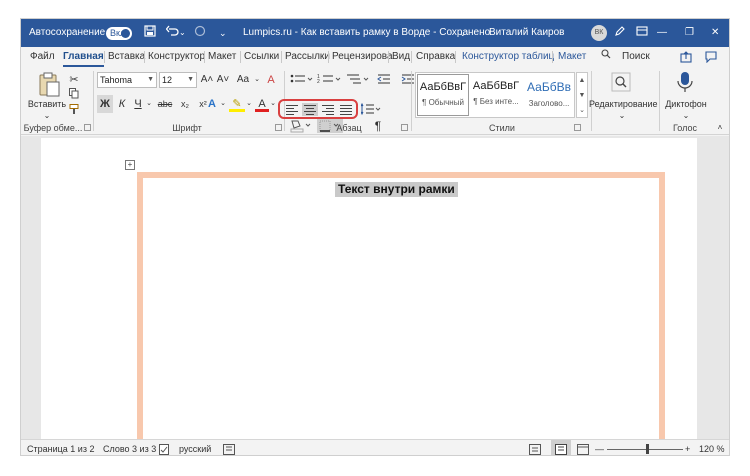 The height and width of the screenshot is (476, 750). I want to click on grow-font-button: A˄, so click(207, 80).